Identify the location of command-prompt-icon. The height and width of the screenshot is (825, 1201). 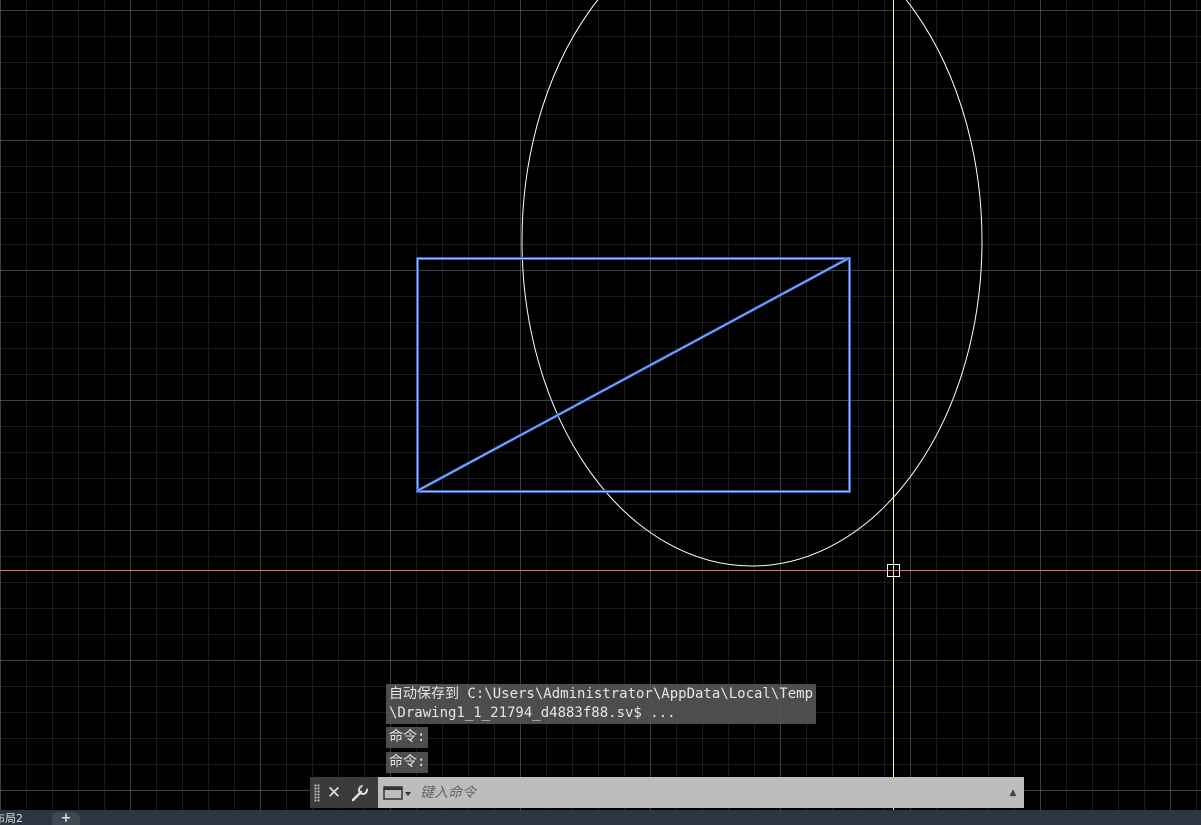
(398, 792).